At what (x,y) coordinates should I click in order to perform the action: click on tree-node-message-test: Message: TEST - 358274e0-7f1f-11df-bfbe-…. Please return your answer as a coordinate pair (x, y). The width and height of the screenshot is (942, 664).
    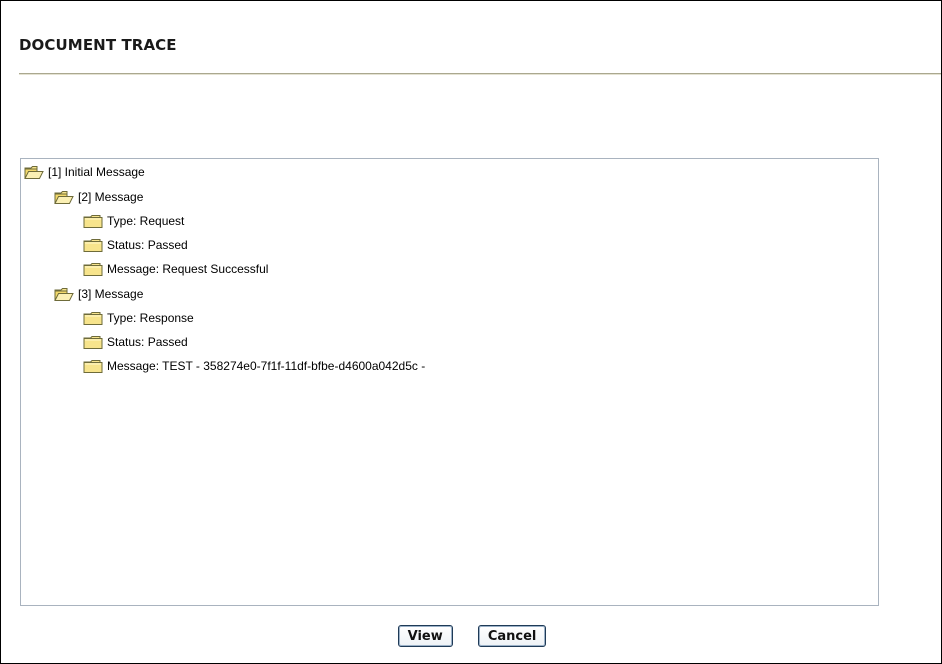
    Looking at the image, I should click on (254, 366).